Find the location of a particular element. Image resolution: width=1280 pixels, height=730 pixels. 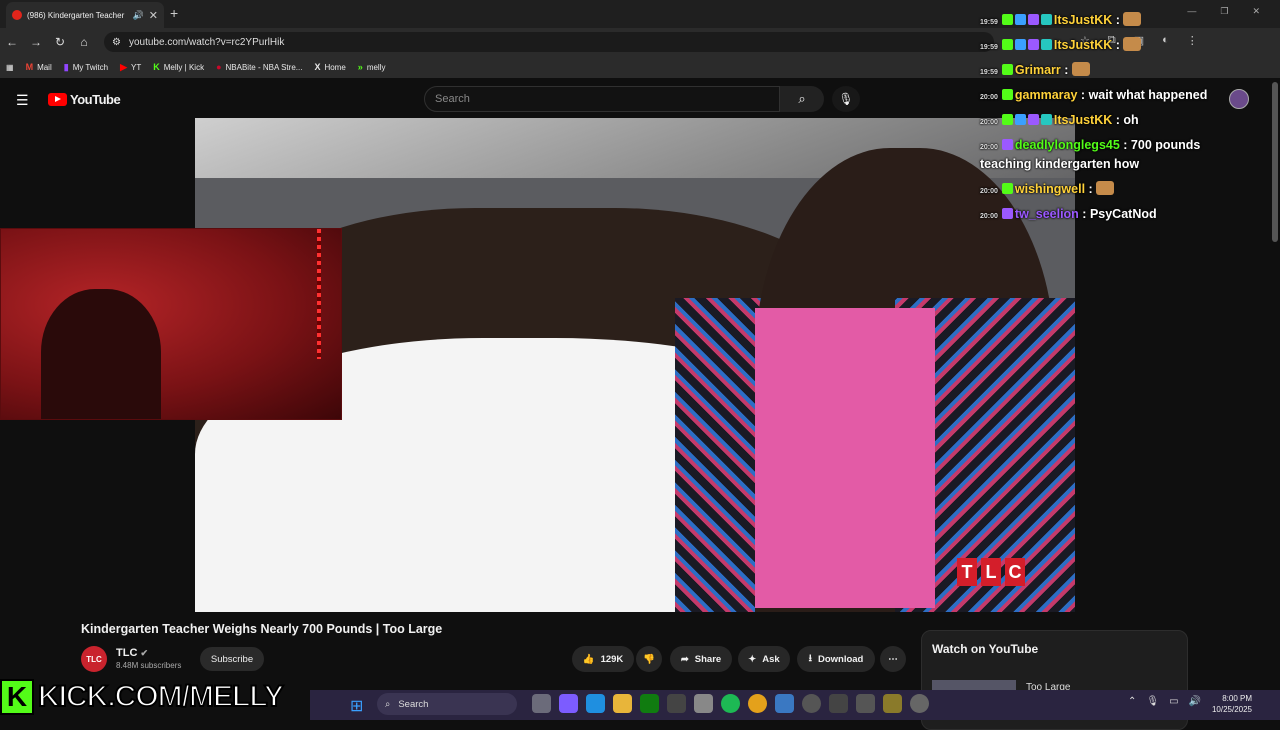

gmail-icon: M is located at coordinates (29, 67).